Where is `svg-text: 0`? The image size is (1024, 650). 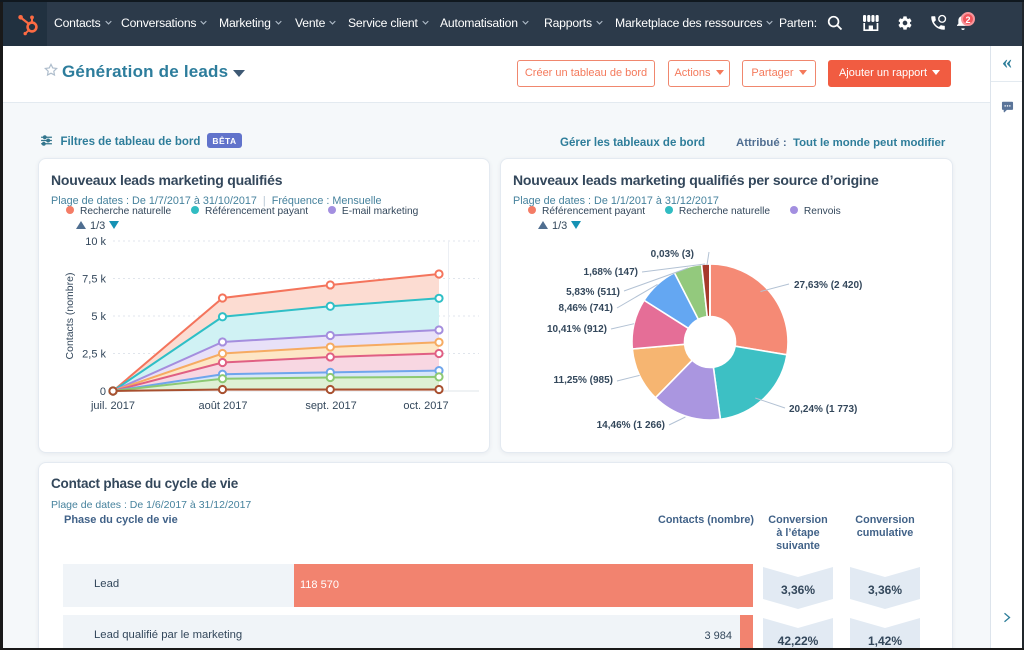
svg-text: 0 is located at coordinates (103, 392).